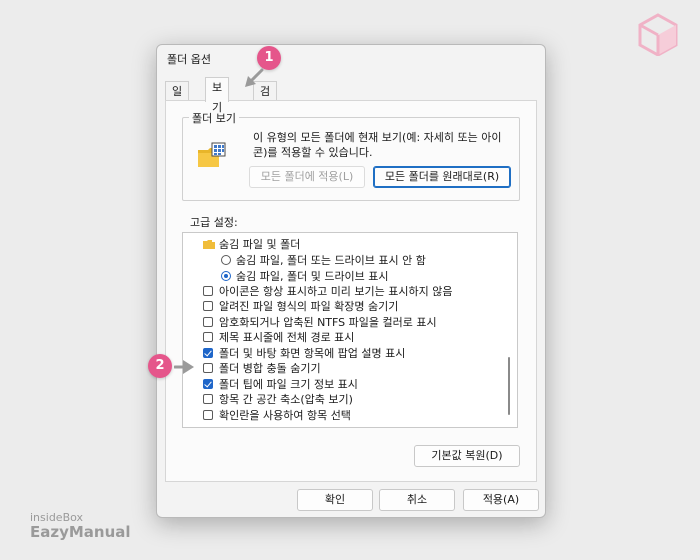 The height and width of the screenshot is (560, 700). What do you see at coordinates (442, 177) in the screenshot?
I see `reset-folders-button: 모든 폴더를 원래대로(R)` at bounding box center [442, 177].